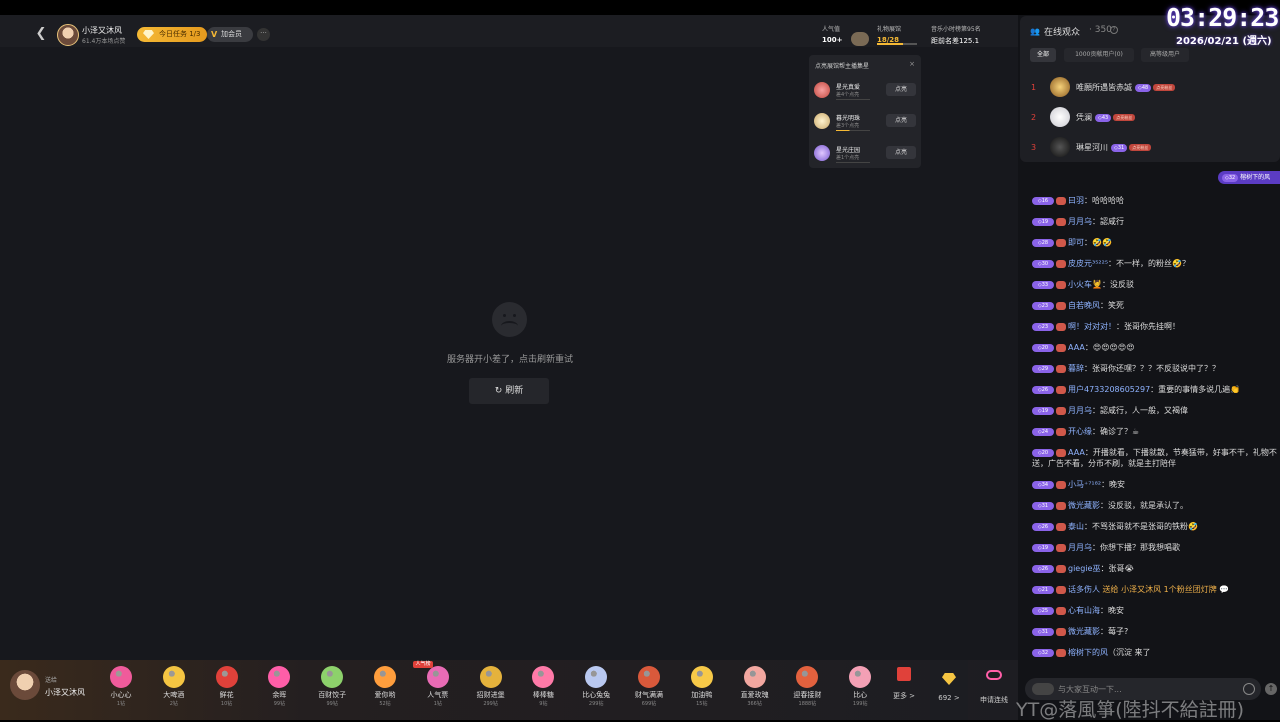 This screenshot has height=722, width=1280. What do you see at coordinates (1155, 568) in the screenshot?
I see `chat-message: ◇26 giegie巫：张哥😭` at bounding box center [1155, 568].